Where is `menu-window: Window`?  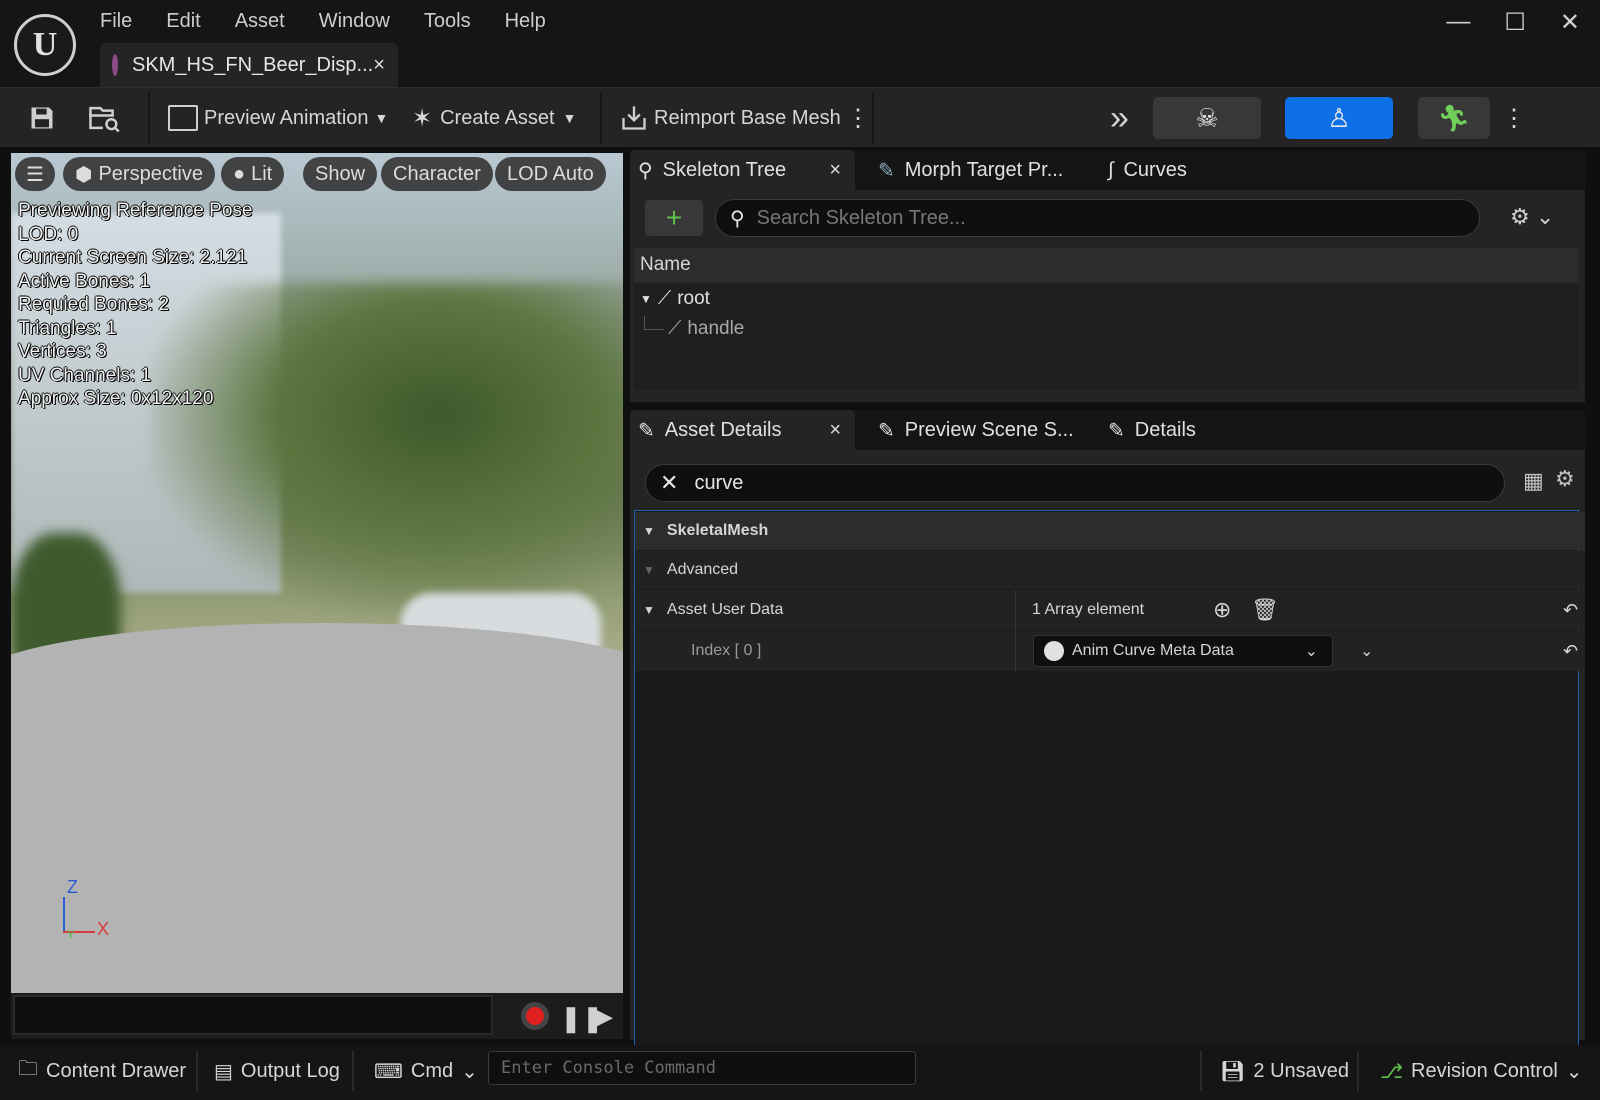 menu-window: Window is located at coordinates (362, 21).